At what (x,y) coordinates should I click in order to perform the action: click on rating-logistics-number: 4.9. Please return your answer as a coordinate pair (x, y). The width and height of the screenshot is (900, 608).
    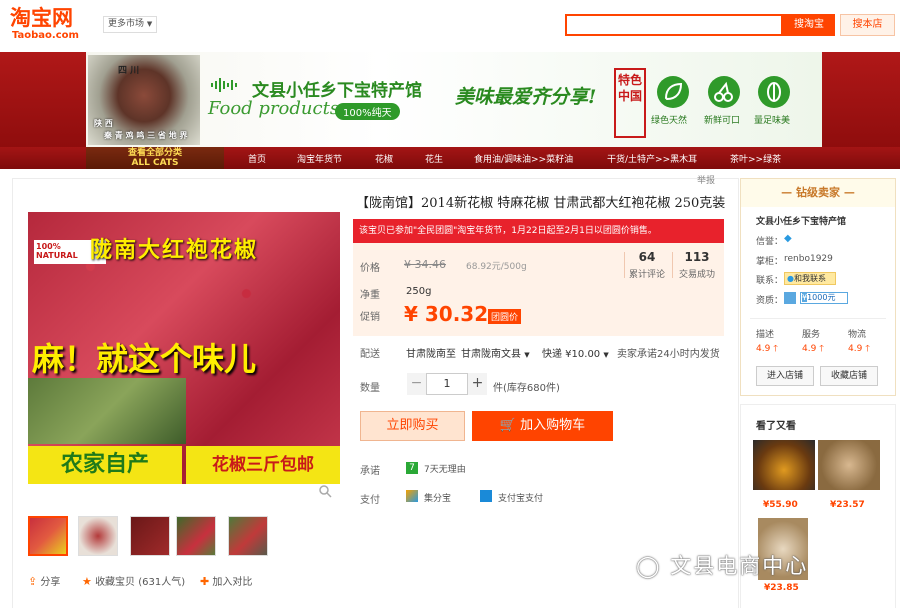
    Looking at the image, I should click on (855, 349).